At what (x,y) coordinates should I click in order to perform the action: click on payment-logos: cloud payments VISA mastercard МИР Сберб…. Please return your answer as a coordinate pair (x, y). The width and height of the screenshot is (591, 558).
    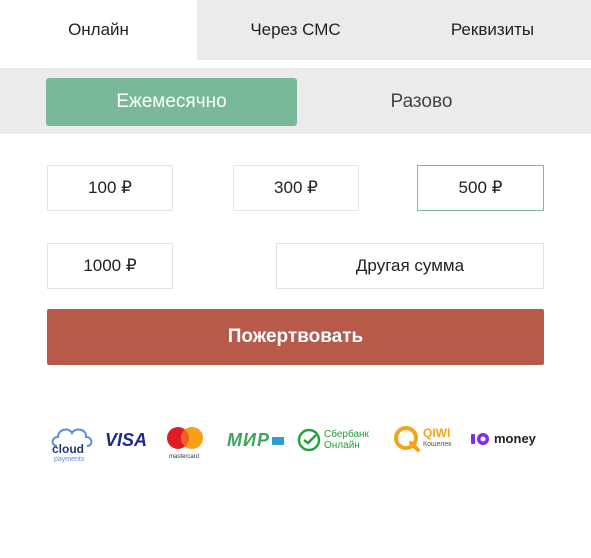
    Looking at the image, I should click on (295, 443).